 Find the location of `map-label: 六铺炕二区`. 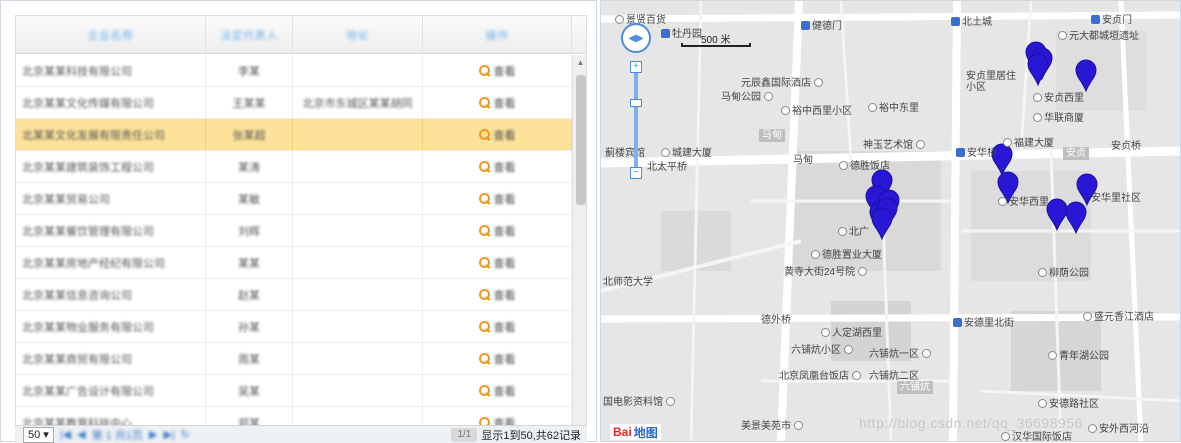

map-label: 六铺炕二区 is located at coordinates (894, 376).